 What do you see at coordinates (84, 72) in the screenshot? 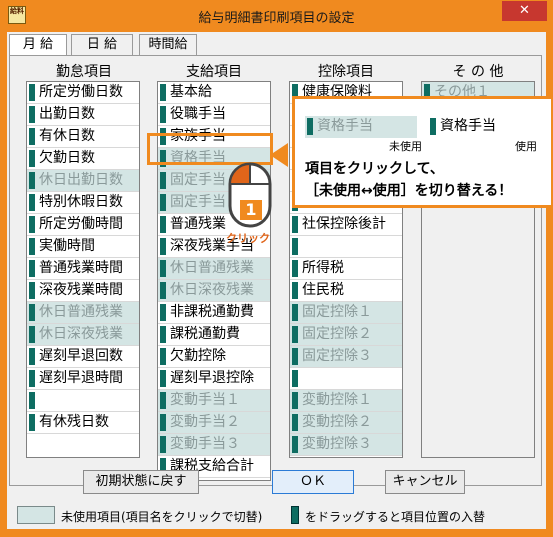
I see `attendance-header: 勤怠項目` at bounding box center [84, 72].